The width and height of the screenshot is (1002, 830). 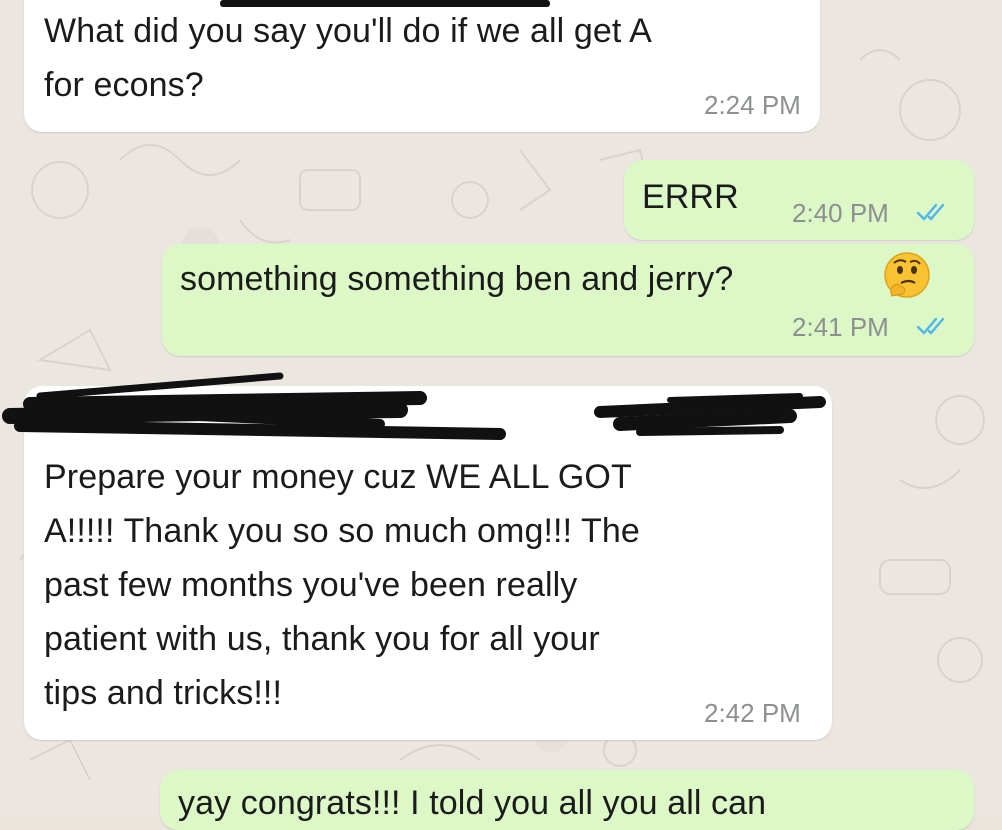 I want to click on message-text-line: tips and tricks!!!, so click(x=163, y=693).